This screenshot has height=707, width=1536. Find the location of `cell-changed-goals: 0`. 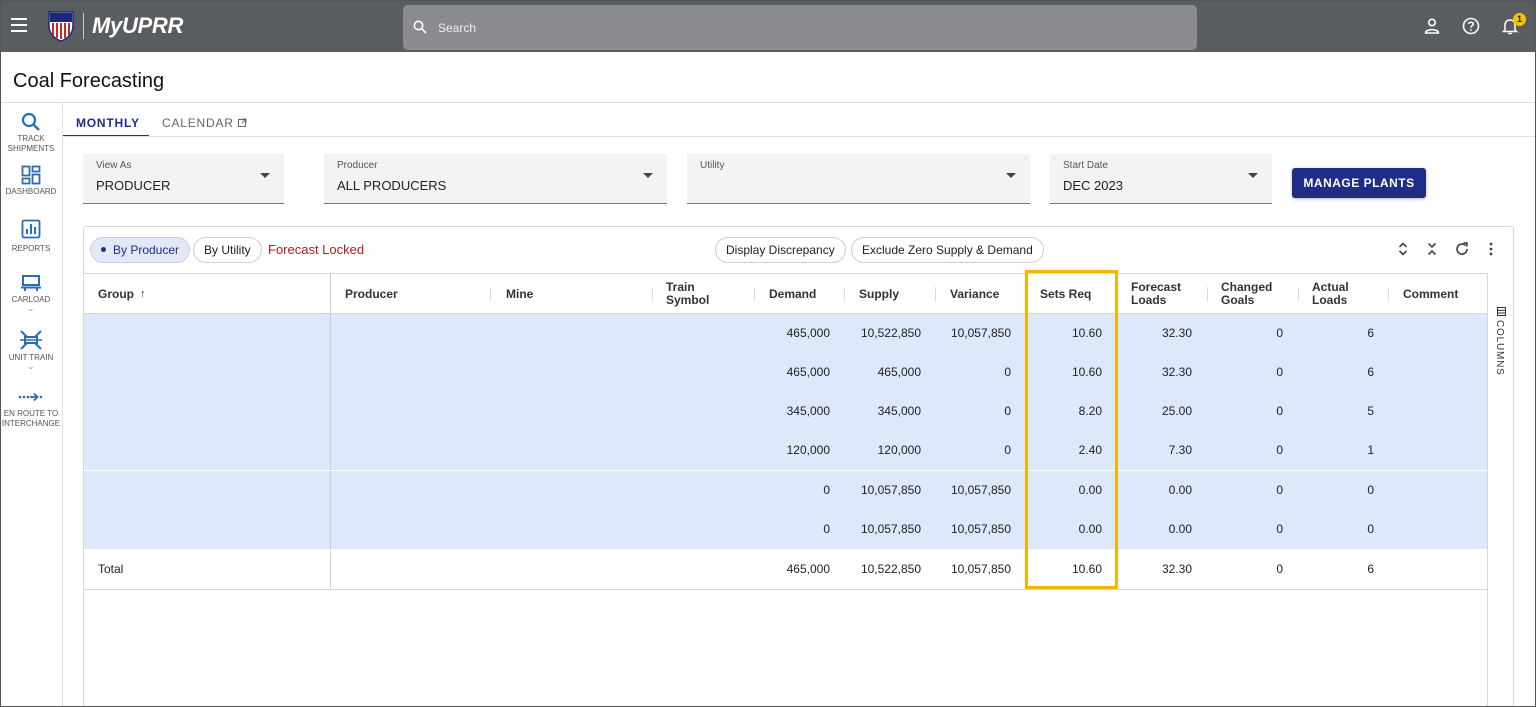

cell-changed-goals: 0 is located at coordinates (1279, 372).